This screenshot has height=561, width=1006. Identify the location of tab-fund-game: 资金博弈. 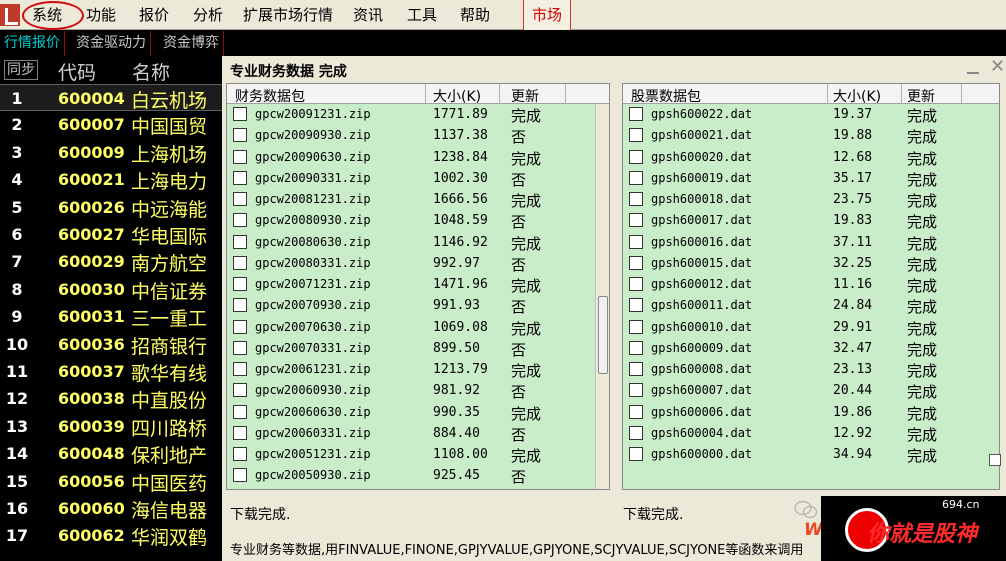
(191, 43).